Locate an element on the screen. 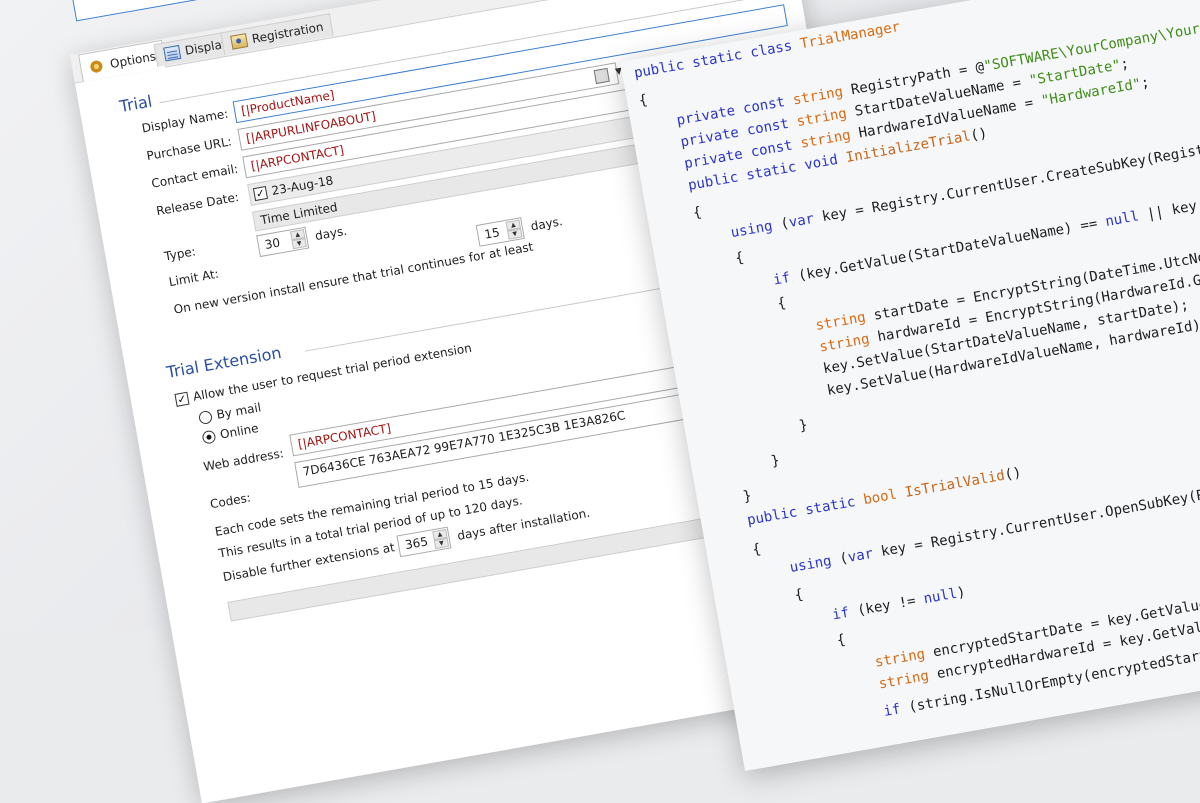 This screenshot has height=803, width=1200. limit-value: 30 is located at coordinates (272, 243).